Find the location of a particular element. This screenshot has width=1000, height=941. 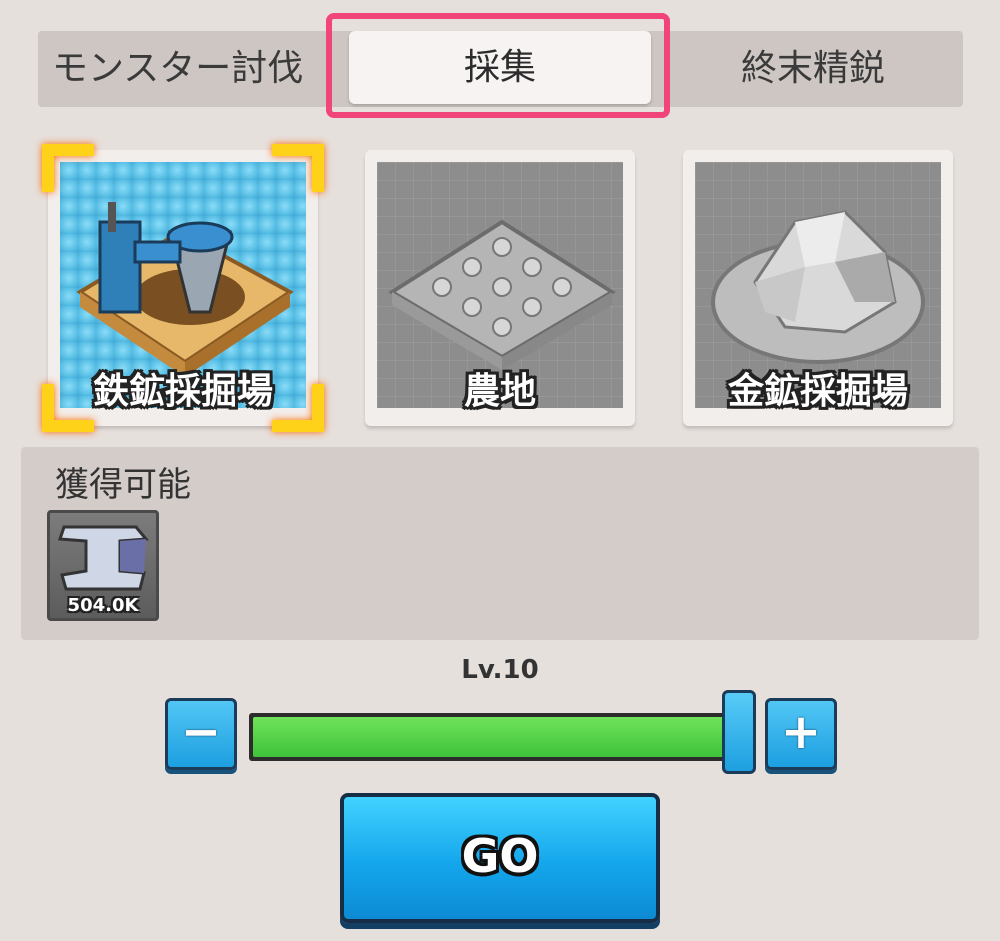

level-decrease-button: − is located at coordinates (201, 734).